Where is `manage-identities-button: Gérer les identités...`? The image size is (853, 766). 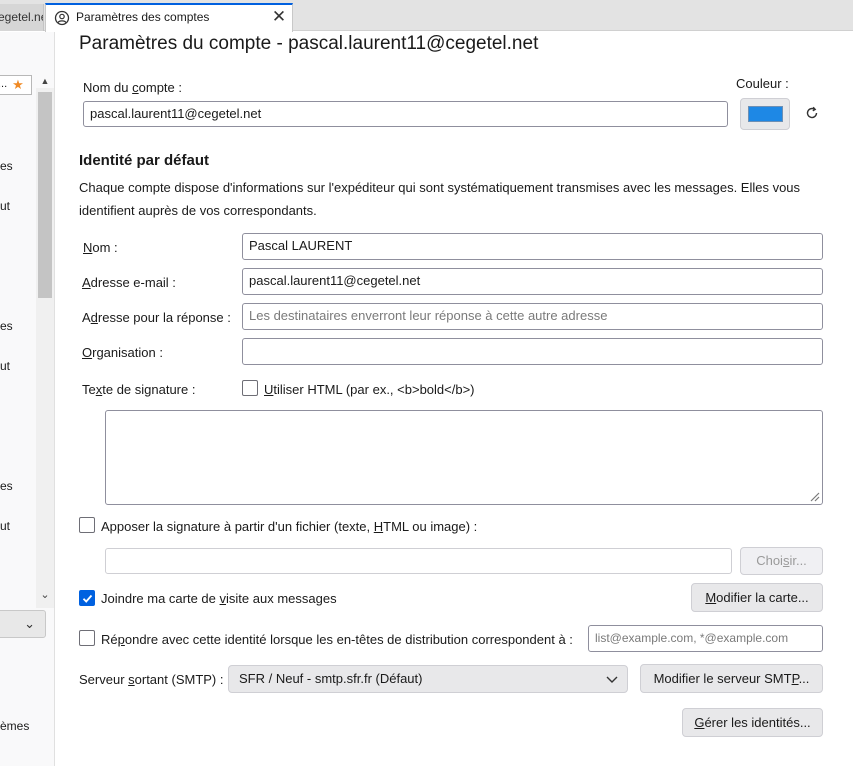
manage-identities-button: Gérer les identités... is located at coordinates (752, 722).